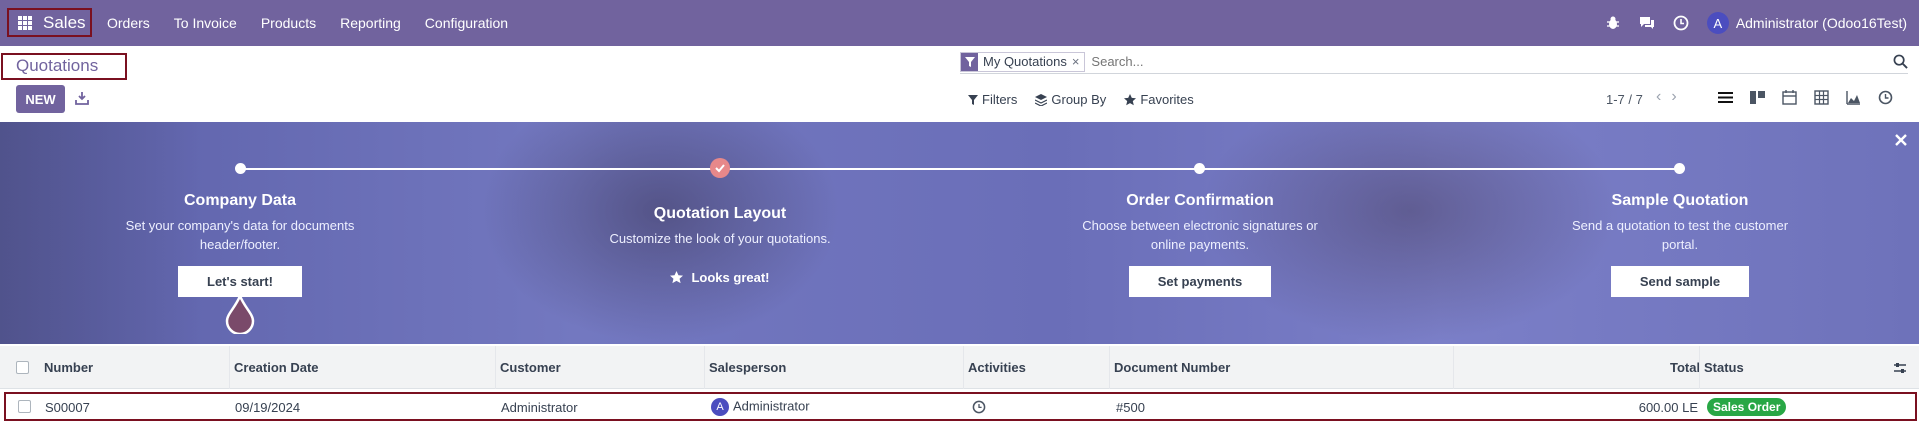 This screenshot has height=423, width=1919. Describe the element at coordinates (1680, 200) in the screenshot. I see `step-title: Sample Quotation` at that location.